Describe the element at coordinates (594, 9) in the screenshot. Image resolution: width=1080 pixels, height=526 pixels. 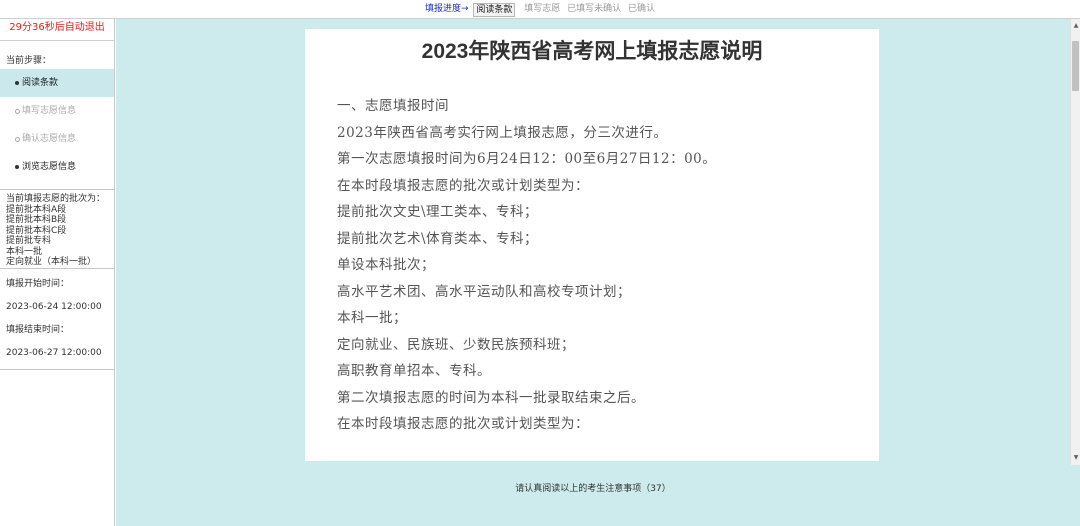
I see `progress-step-pending: 已填写未确认` at that location.